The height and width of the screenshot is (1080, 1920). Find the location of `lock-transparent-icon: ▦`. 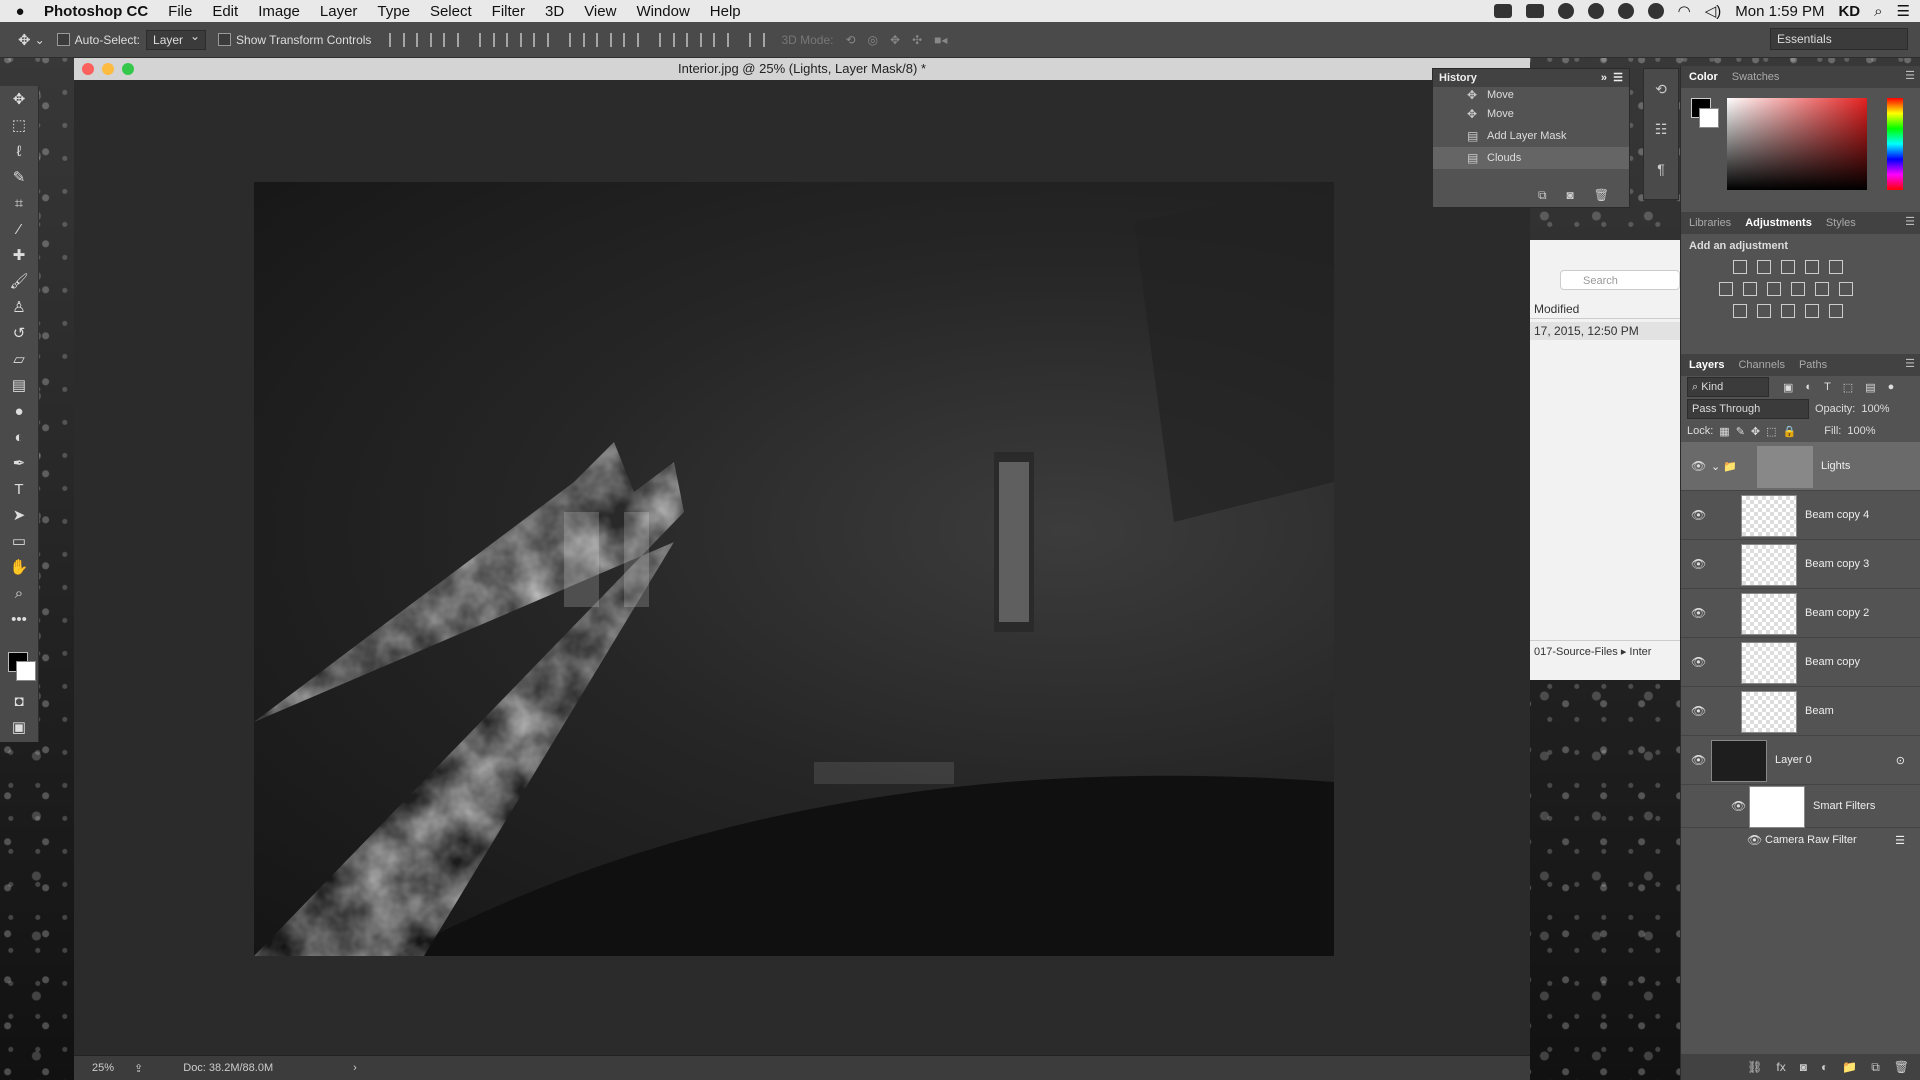

lock-transparent-icon: ▦ is located at coordinates (1724, 431).